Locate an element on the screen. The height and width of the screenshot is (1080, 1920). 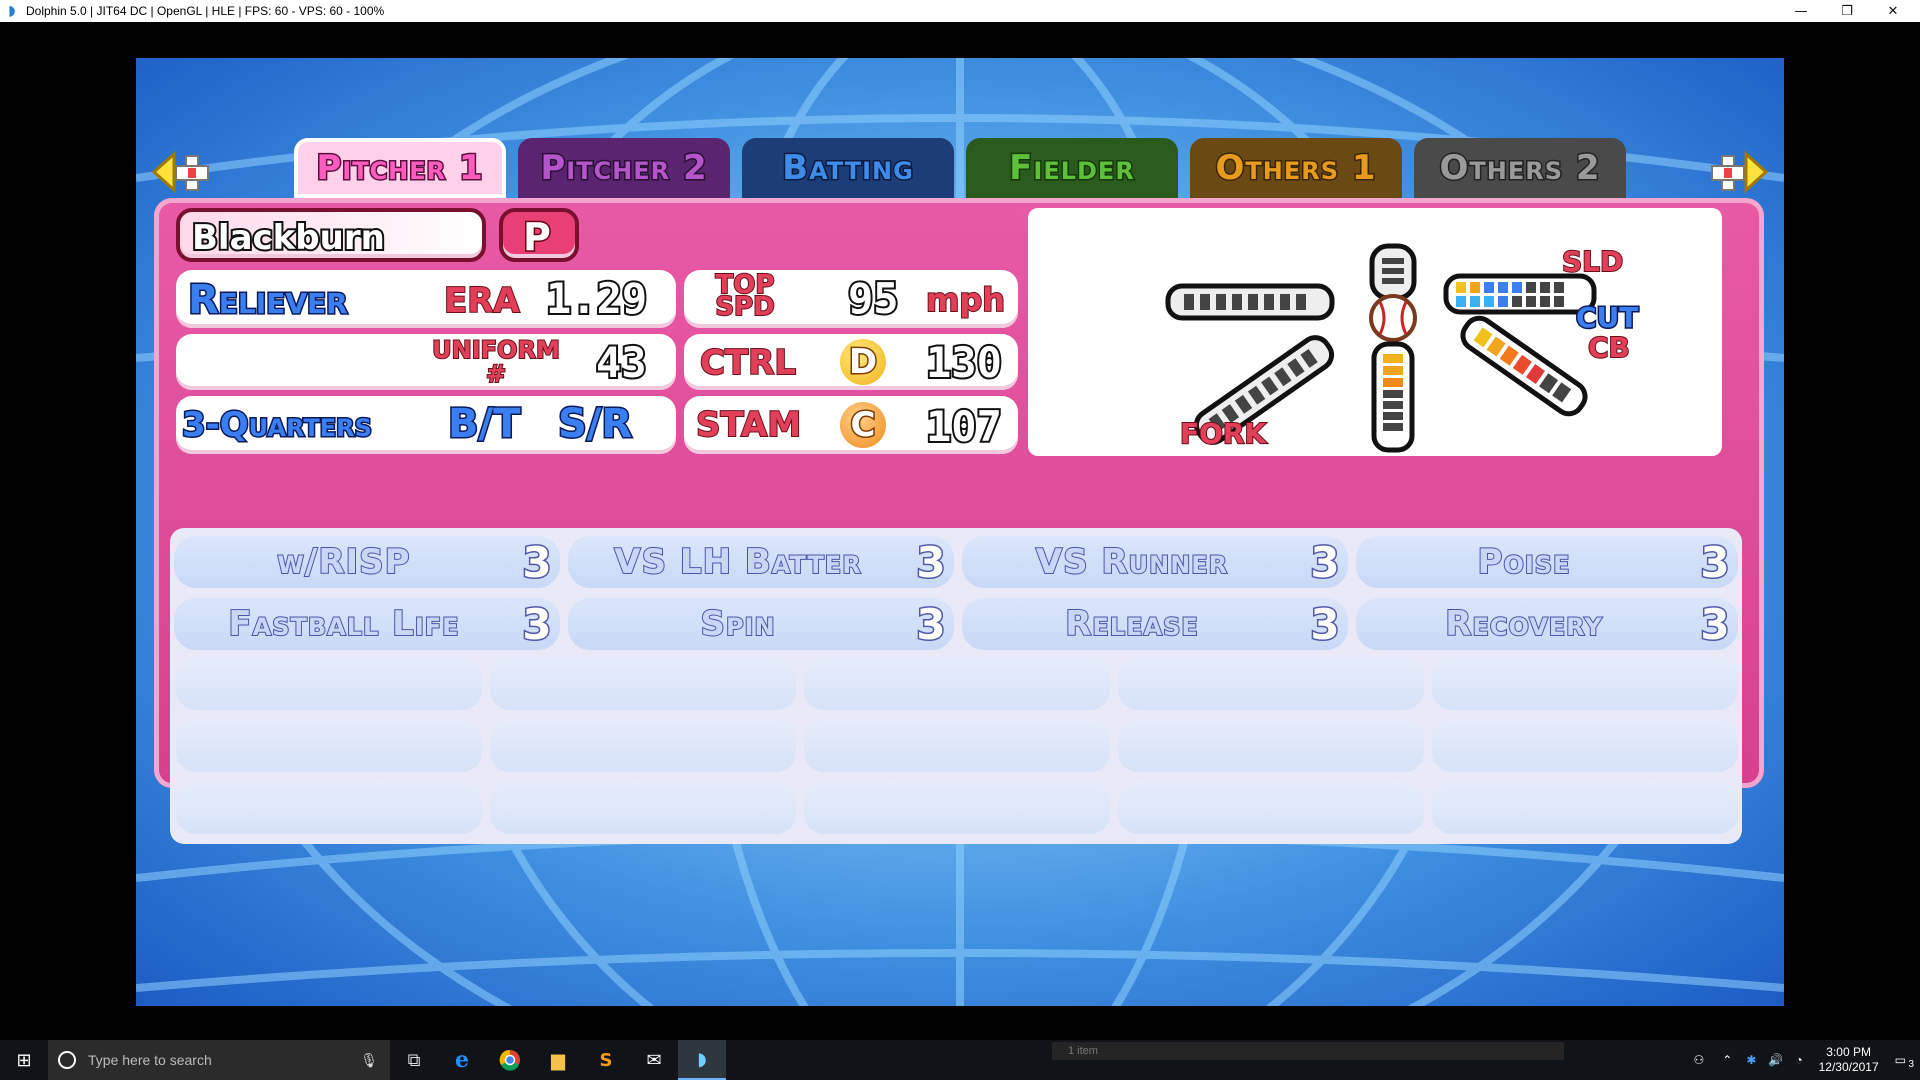
clock-date: 12/30/2017 is located at coordinates (1848, 1067).